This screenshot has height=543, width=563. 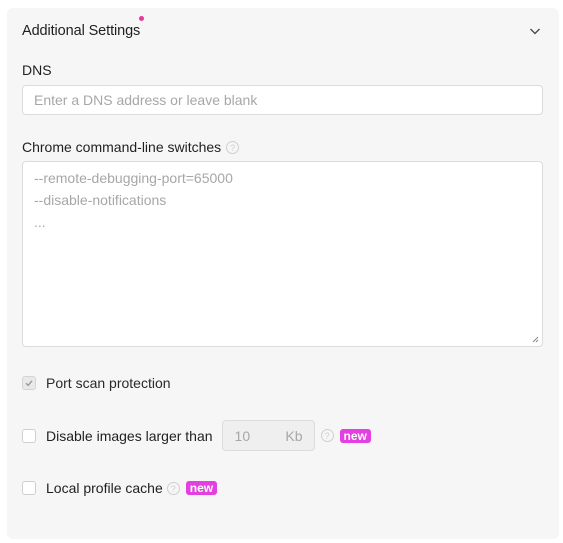 I want to click on port-scan-checkbox, so click(x=29, y=383).